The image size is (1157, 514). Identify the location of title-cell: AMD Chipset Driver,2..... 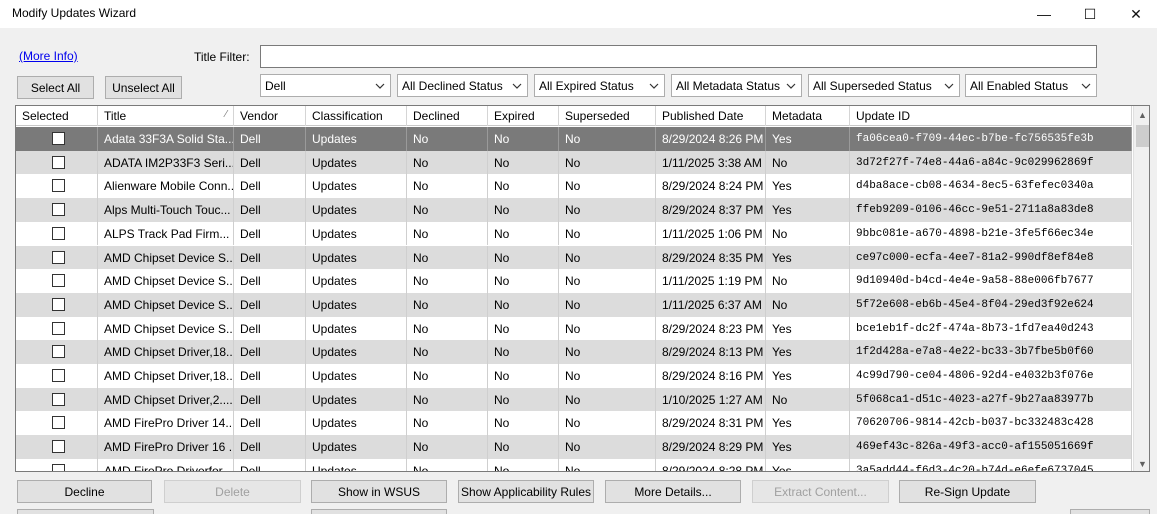
(166, 399).